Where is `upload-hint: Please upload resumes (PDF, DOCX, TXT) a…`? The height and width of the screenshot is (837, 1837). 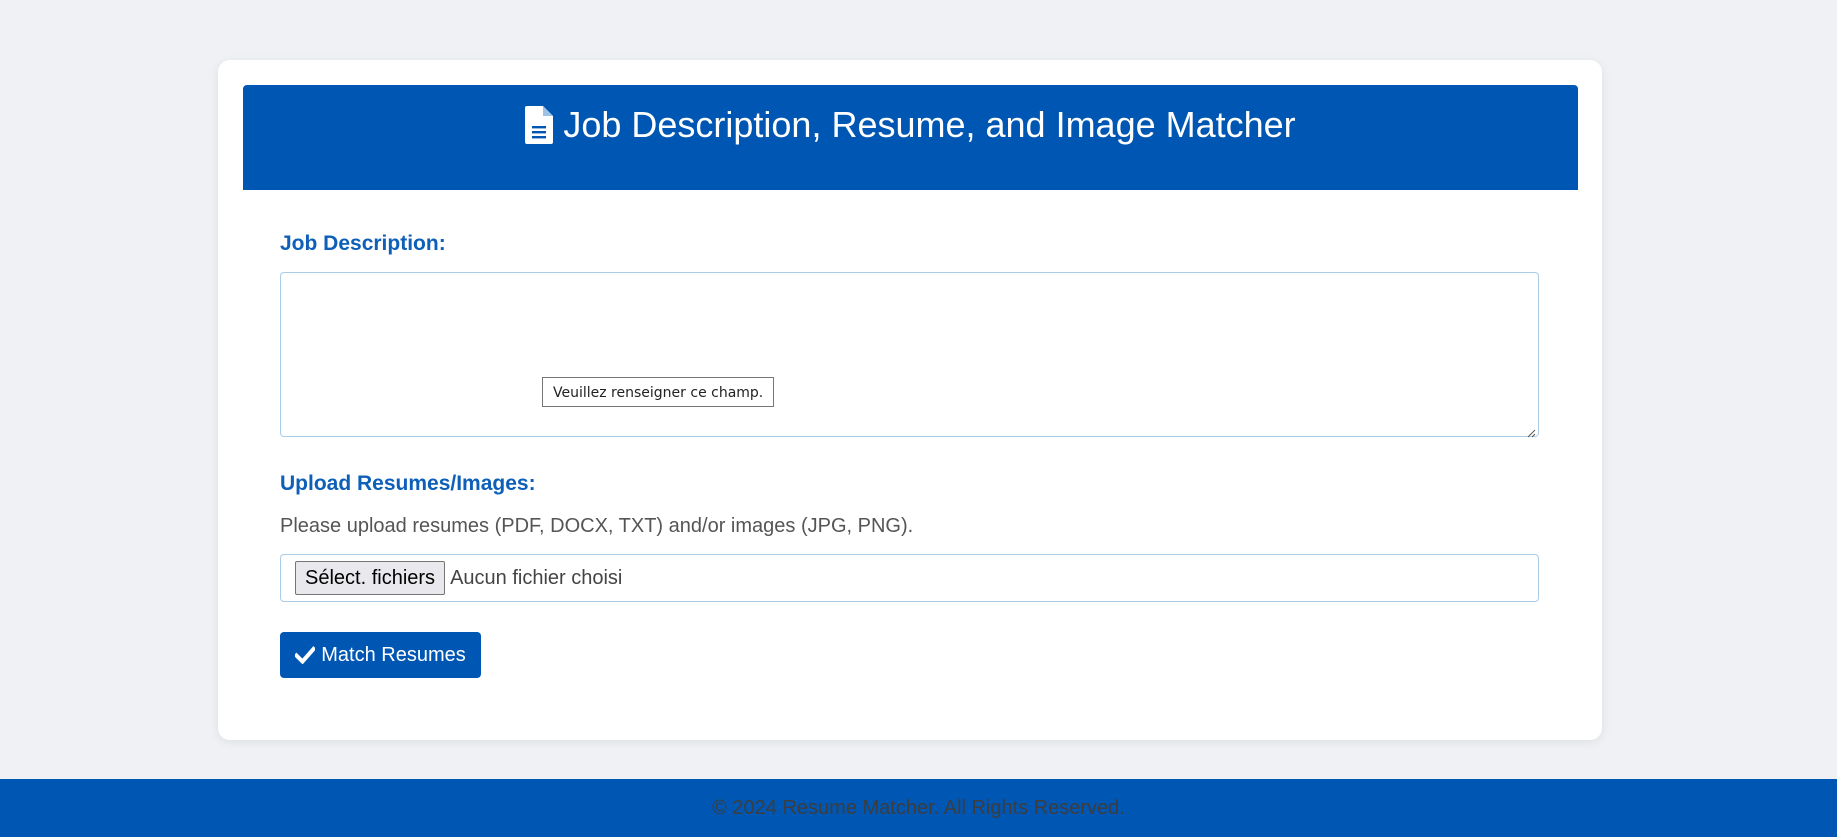 upload-hint: Please upload resumes (PDF, DOCX, TXT) a… is located at coordinates (597, 526).